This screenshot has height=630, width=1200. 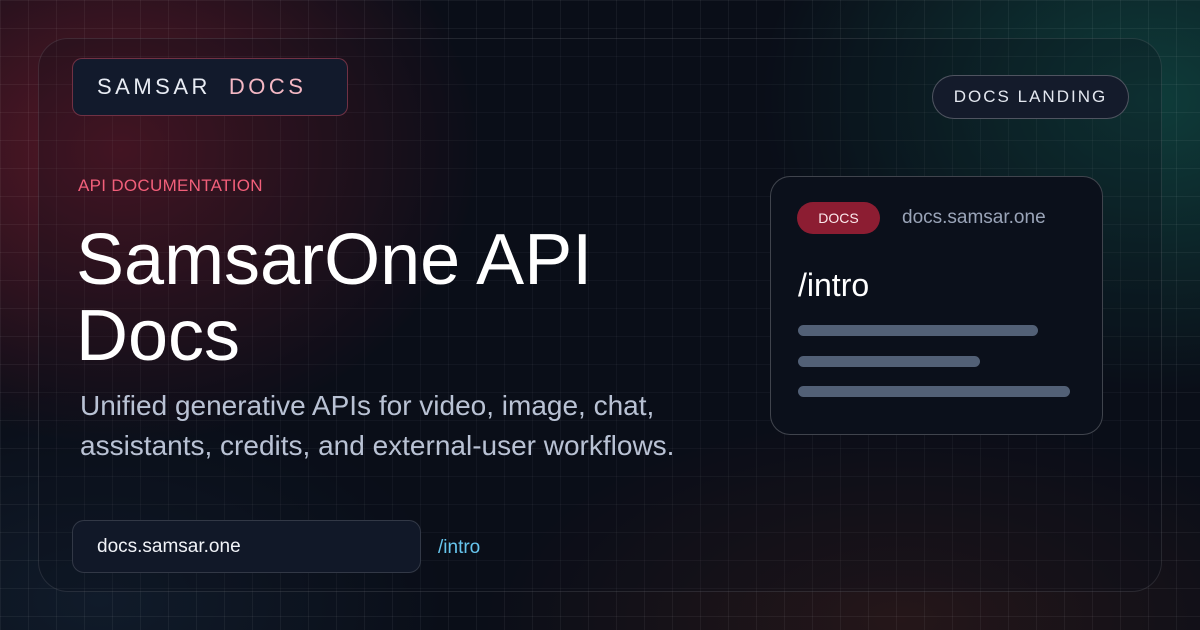 What do you see at coordinates (154, 86) in the screenshot?
I see `brand-name: SAMSAR` at bounding box center [154, 86].